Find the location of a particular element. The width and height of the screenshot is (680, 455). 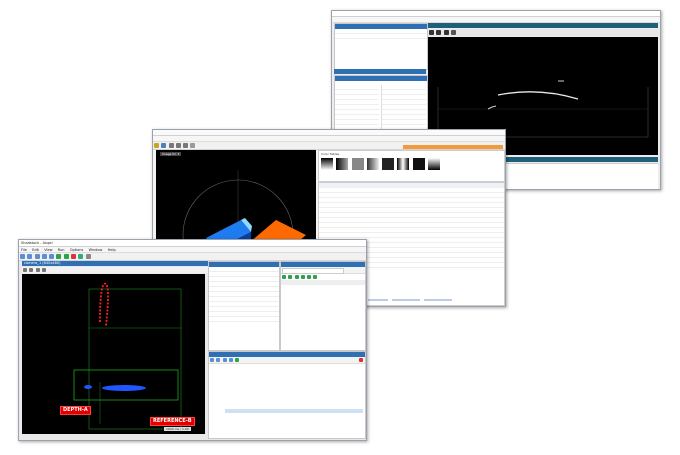

new-icon is located at coordinates (22, 256).